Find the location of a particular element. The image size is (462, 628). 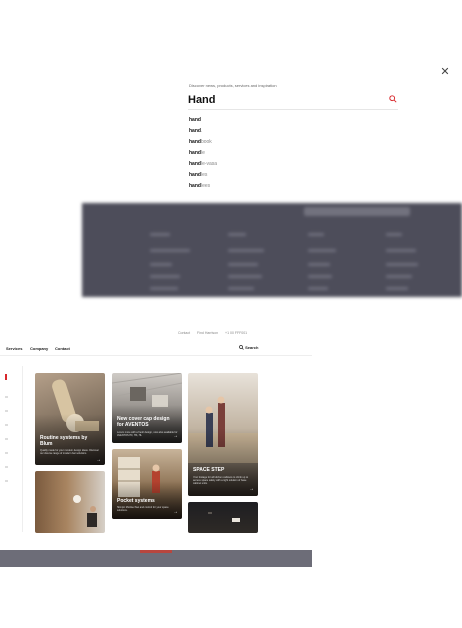

search-input is located at coordinates (288, 100).